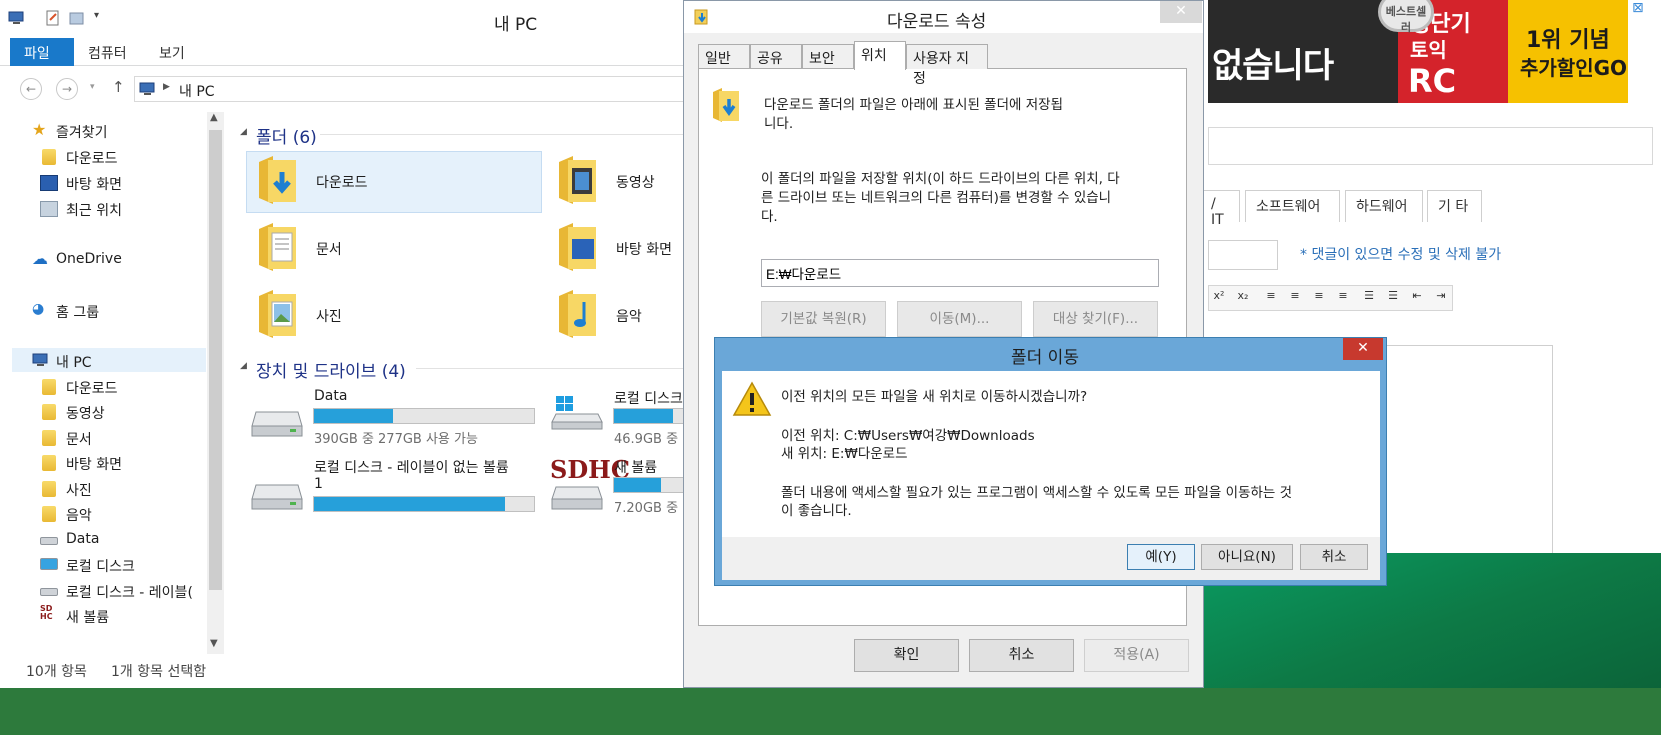 Image resolution: width=1661 pixels, height=735 pixels. What do you see at coordinates (636, 468) in the screenshot?
I see `drive-name: 새 볼륨` at bounding box center [636, 468].